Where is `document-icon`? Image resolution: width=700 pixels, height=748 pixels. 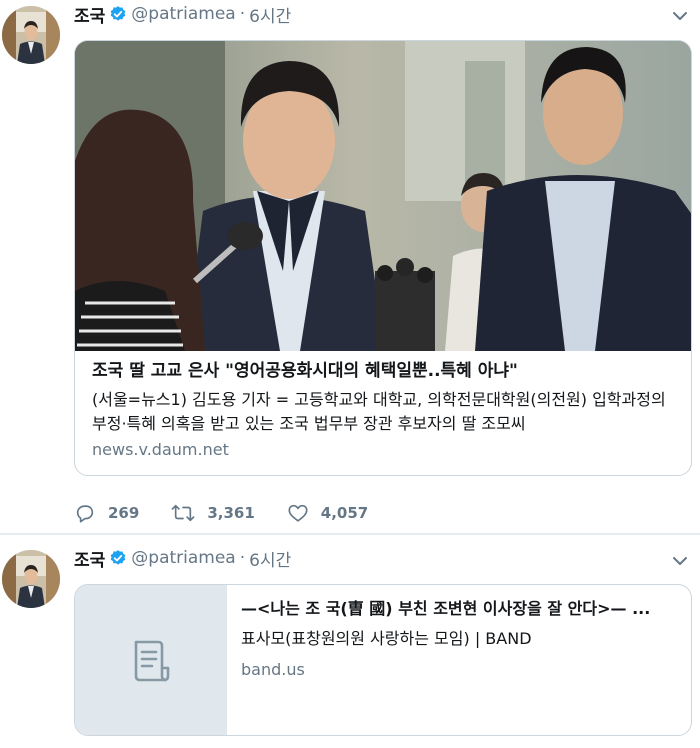
document-icon is located at coordinates (152, 661).